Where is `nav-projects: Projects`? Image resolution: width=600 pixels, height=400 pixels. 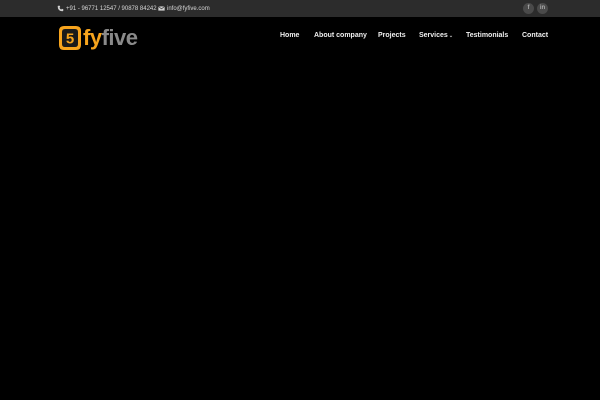 nav-projects: Projects is located at coordinates (392, 36).